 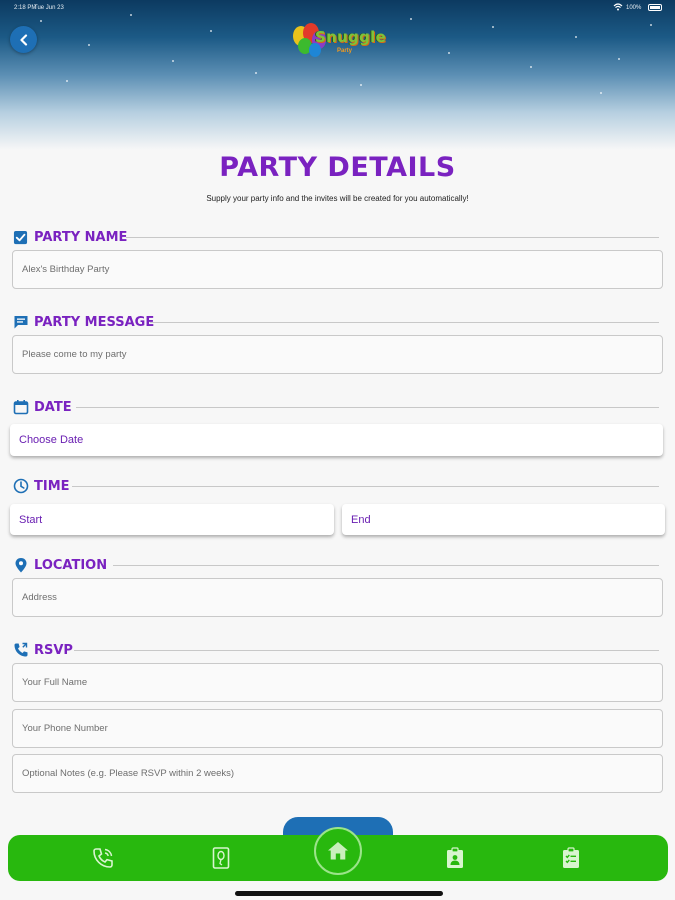 I want to click on badge-icon, so click(x=455, y=857).